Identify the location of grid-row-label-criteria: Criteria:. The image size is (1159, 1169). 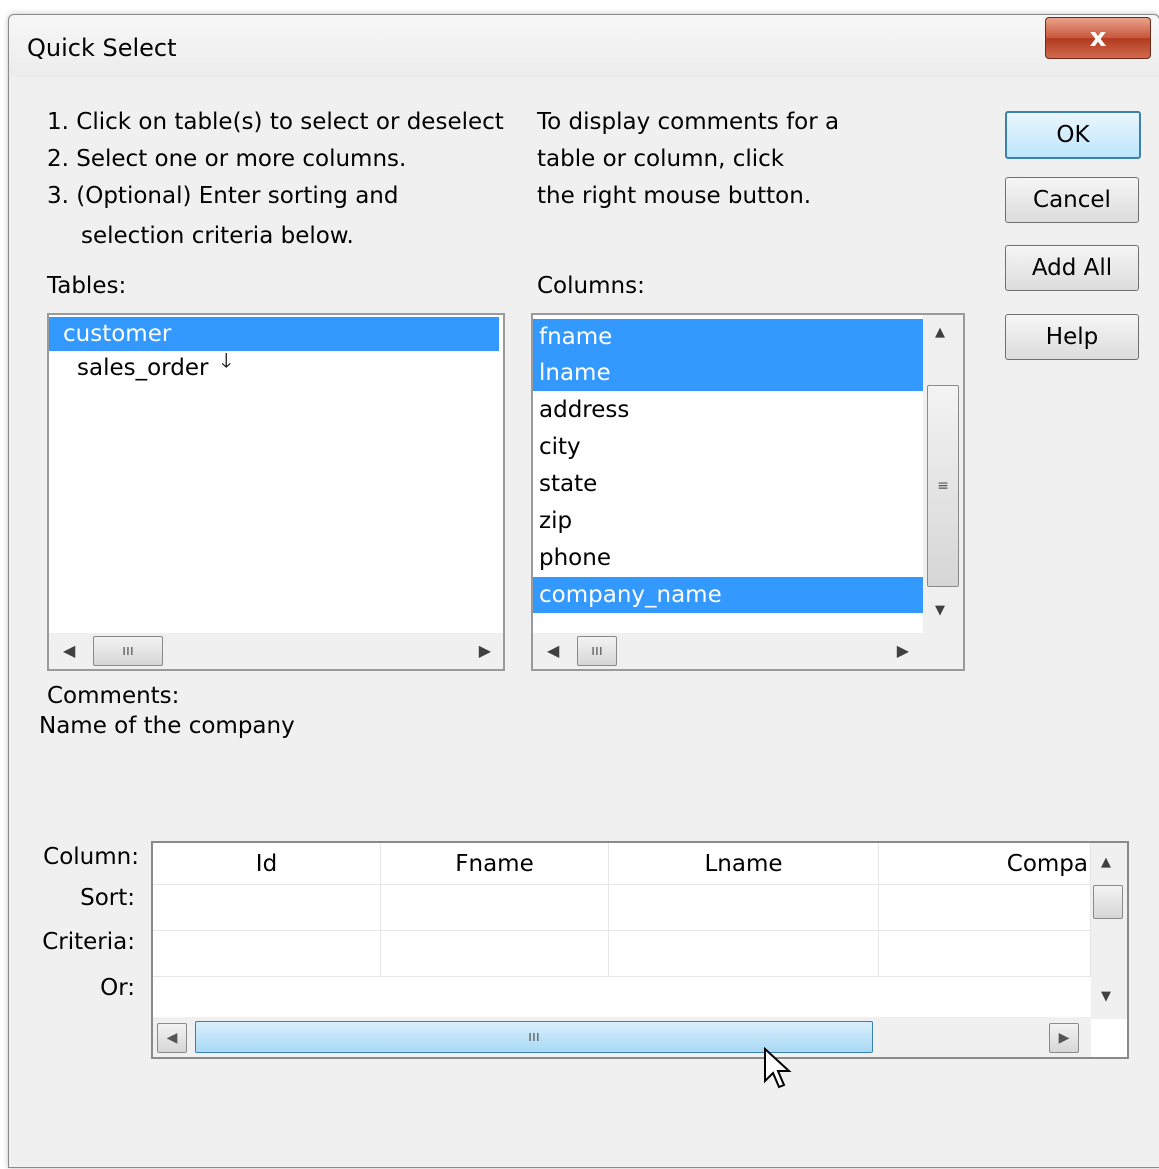
(88, 942).